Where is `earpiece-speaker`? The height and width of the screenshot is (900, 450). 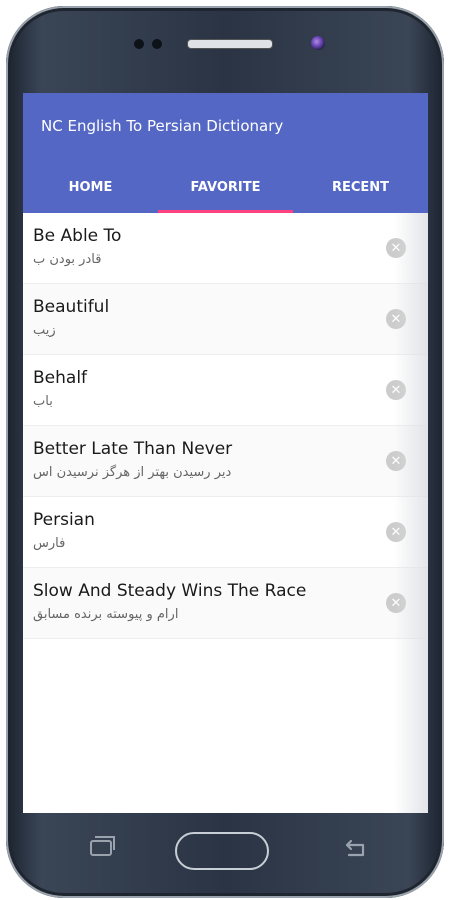
earpiece-speaker is located at coordinates (230, 44).